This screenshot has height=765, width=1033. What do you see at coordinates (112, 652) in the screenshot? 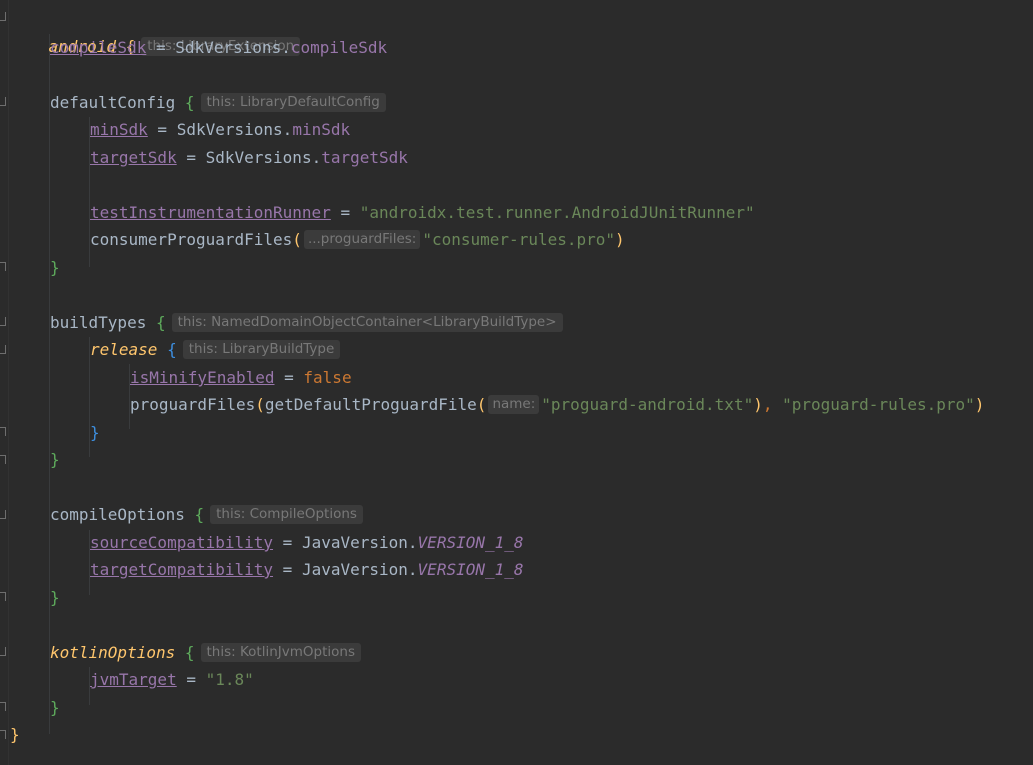
I see `block-kotlinoptions: kotlinOptions` at bounding box center [112, 652].